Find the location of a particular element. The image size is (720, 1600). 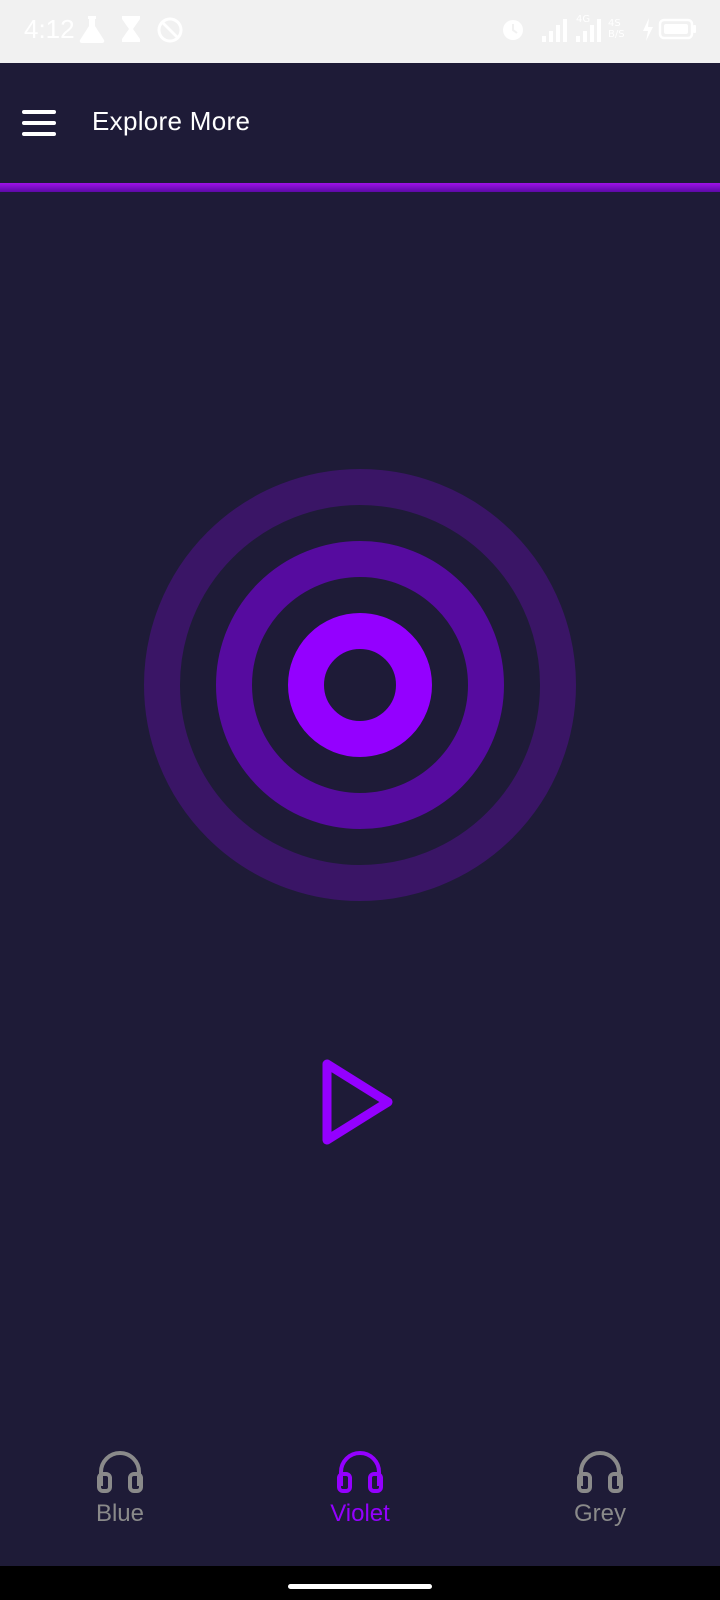

bottom-navigation: Blue Violet Grey is located at coordinates (360, 1498).